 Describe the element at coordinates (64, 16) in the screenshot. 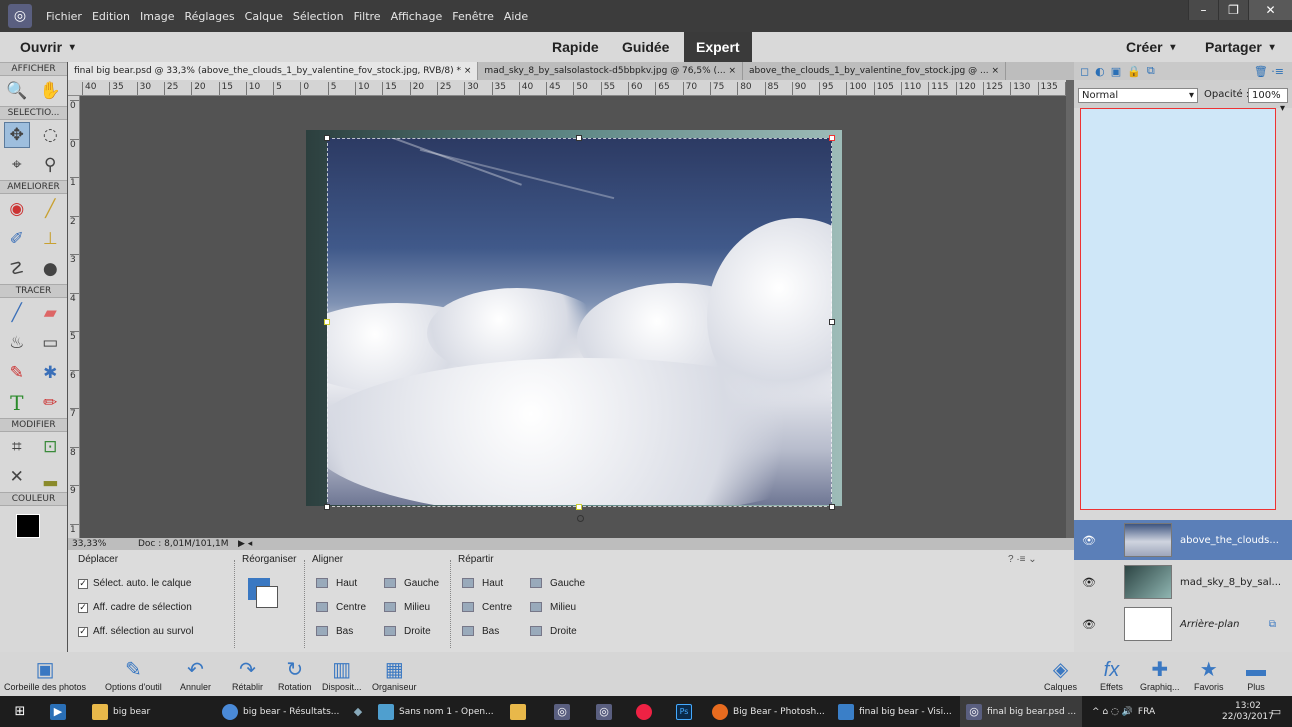

I see `menu-fichier: Fichier` at that location.